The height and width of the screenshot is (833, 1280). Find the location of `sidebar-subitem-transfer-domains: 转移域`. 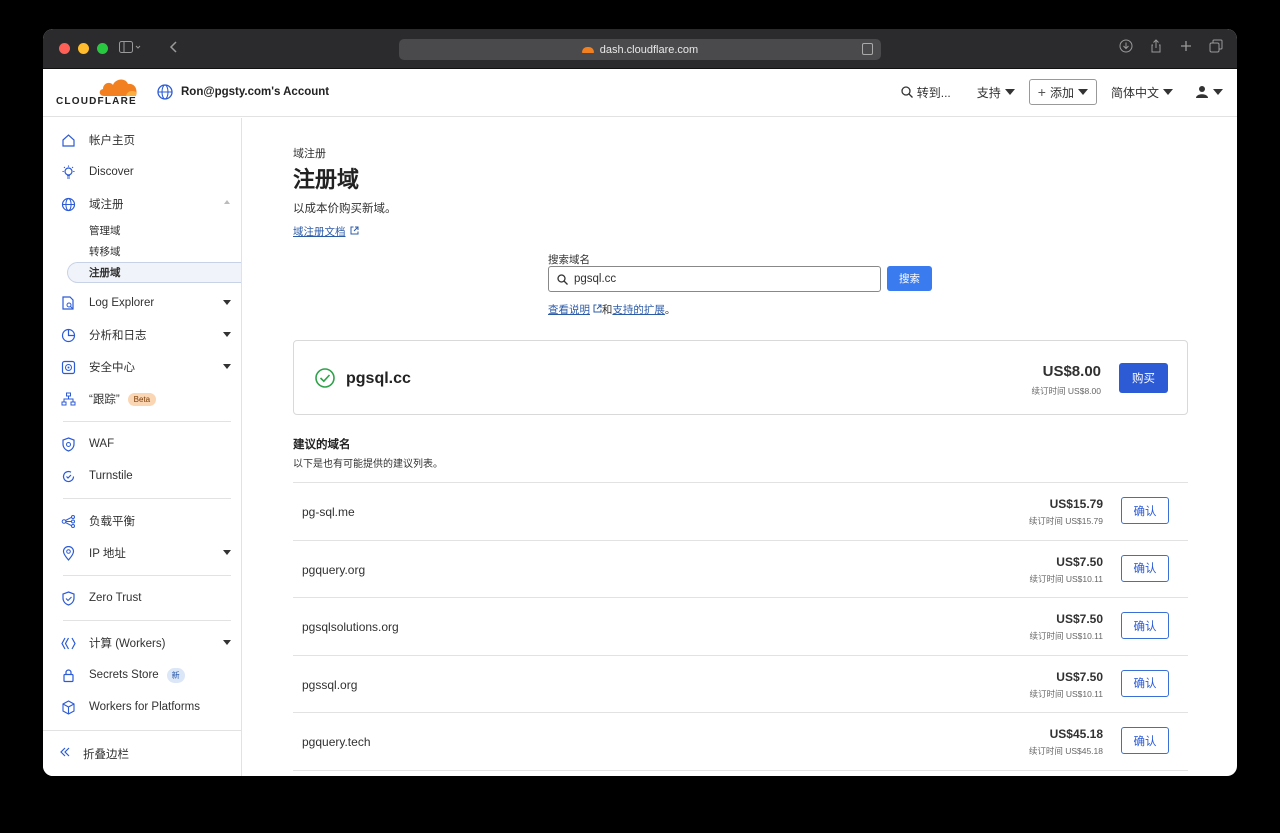

sidebar-subitem-transfer-domains: 转移域 is located at coordinates (142, 251).